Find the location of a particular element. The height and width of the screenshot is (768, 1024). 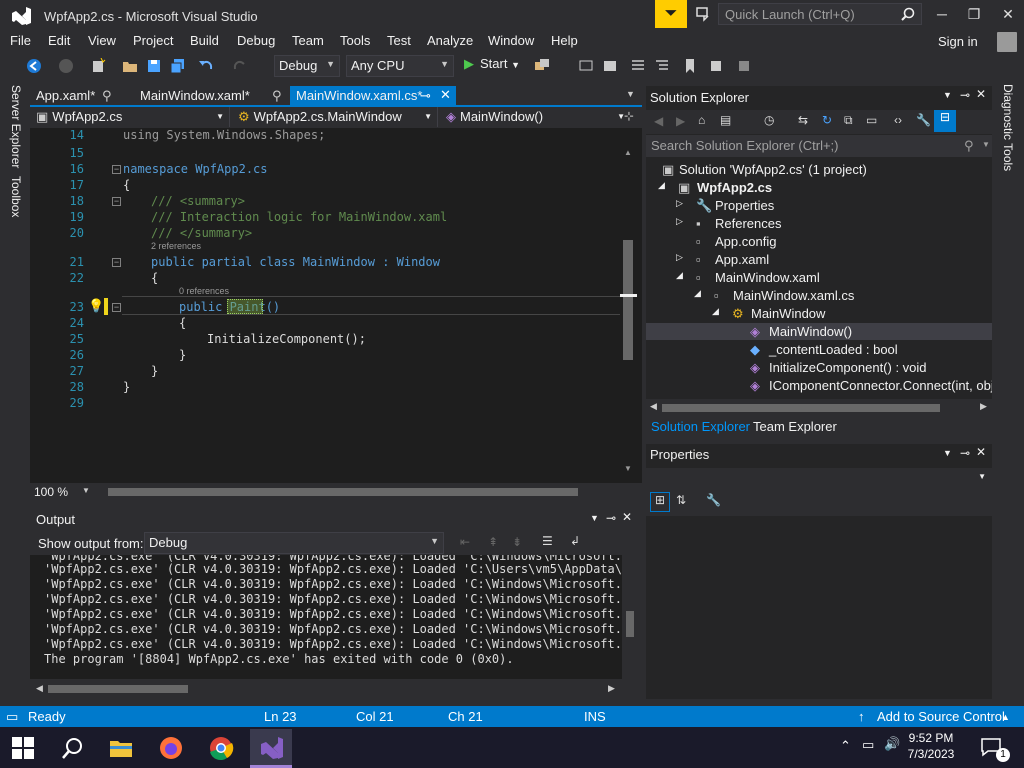

system-clock: 9:52 PM 7/3/2023 is located at coordinates (931, 746).